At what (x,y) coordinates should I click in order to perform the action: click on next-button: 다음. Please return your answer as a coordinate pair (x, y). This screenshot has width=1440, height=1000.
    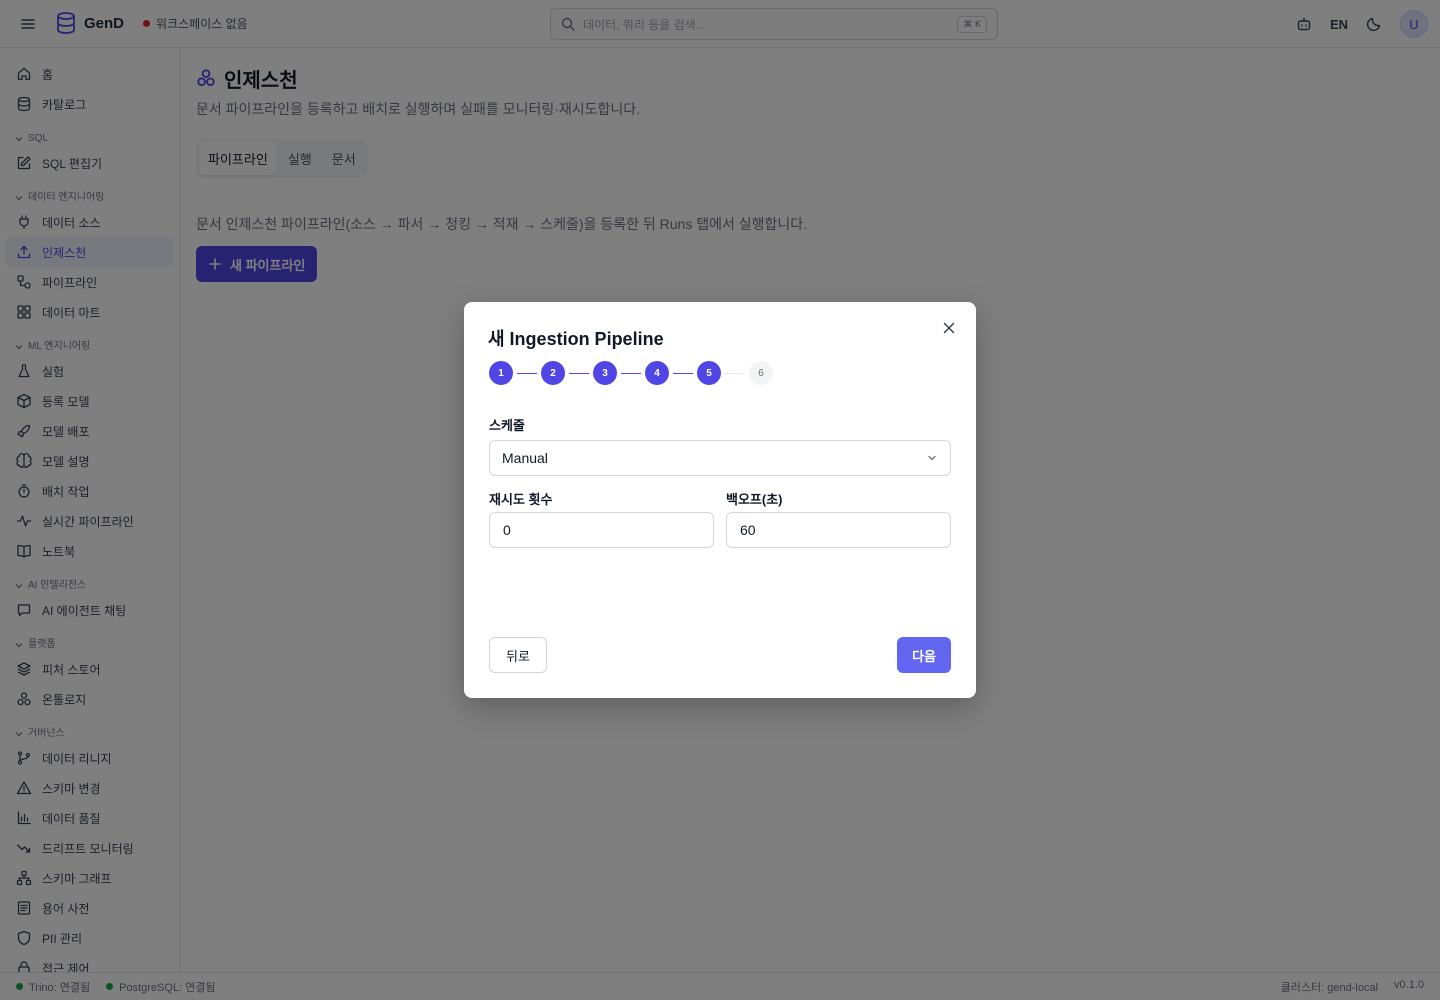
    Looking at the image, I should click on (924, 655).